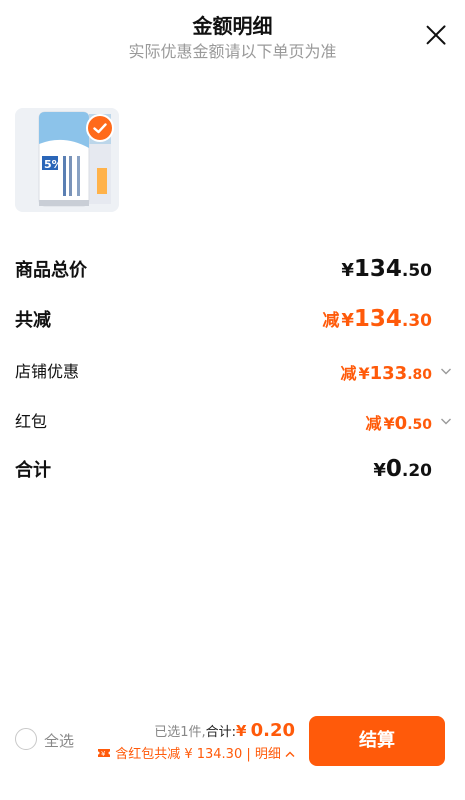  What do you see at coordinates (196, 741) in the screenshot?
I see `order-summary: 已选1件,合计:¥ 0.20 ¥ 含红包共减 ¥ 134.30 | 明细` at bounding box center [196, 741].